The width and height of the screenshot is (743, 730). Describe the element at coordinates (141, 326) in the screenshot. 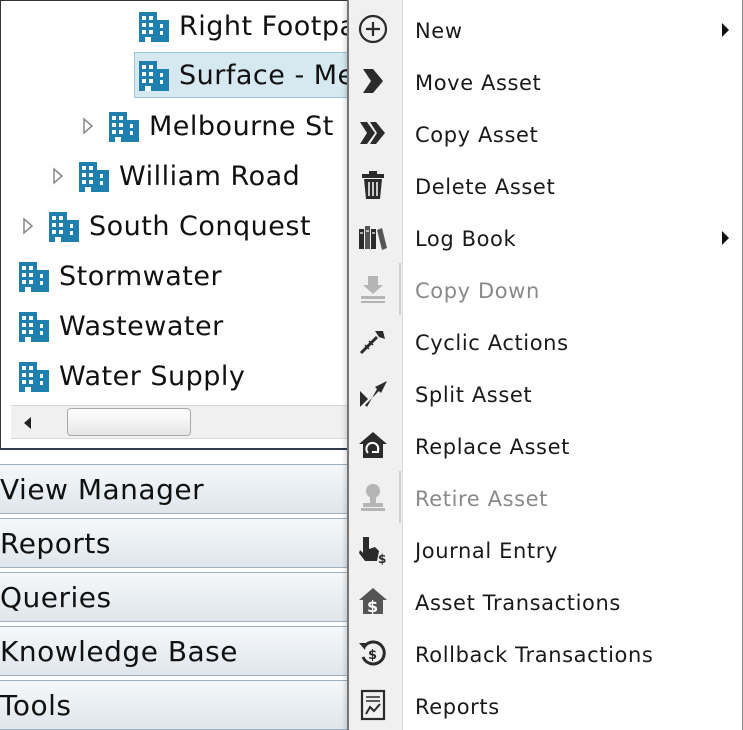

I see `tree-row-label: Wastewater` at that location.